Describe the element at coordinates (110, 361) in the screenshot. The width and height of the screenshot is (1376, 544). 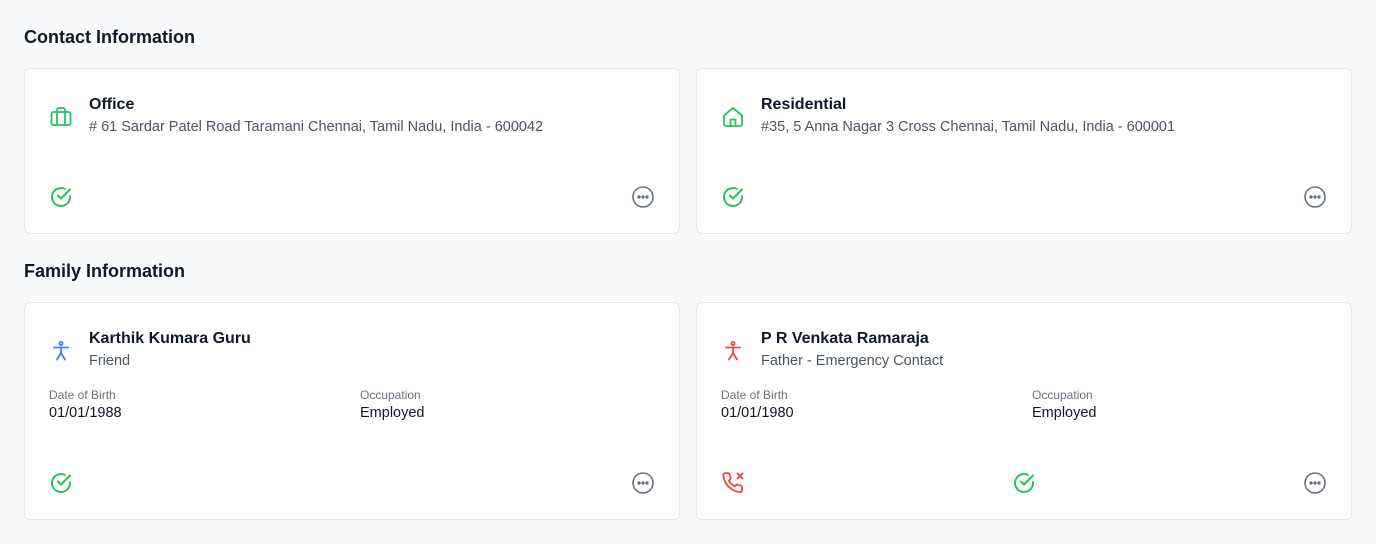
I see `member-relation: Friend` at that location.